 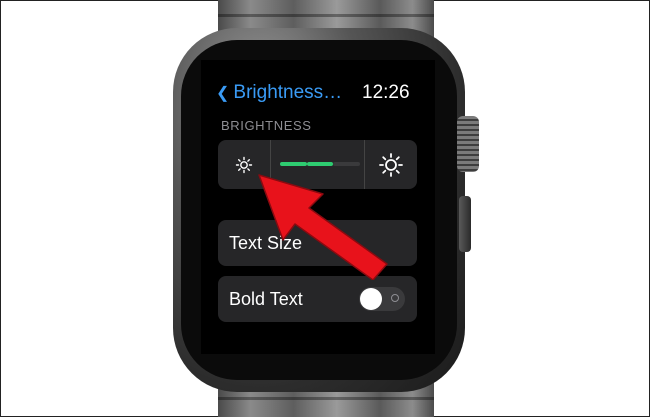 I want to click on sun-small-icon, so click(x=244, y=165).